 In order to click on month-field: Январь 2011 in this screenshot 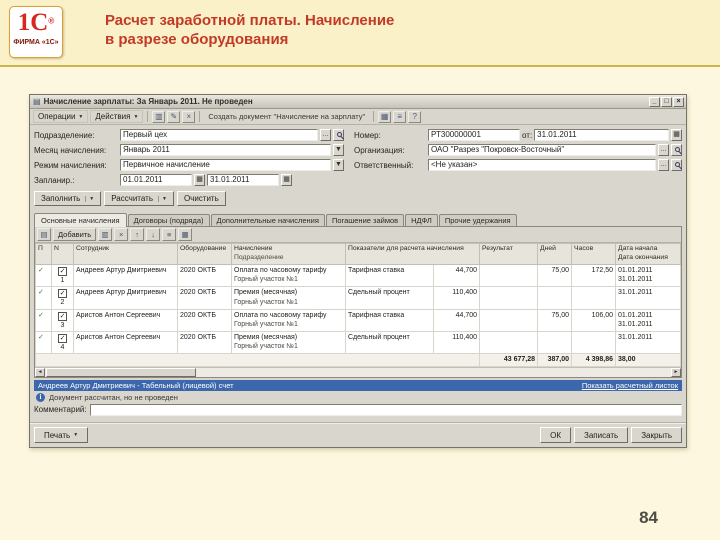, I will do `click(225, 150)`.